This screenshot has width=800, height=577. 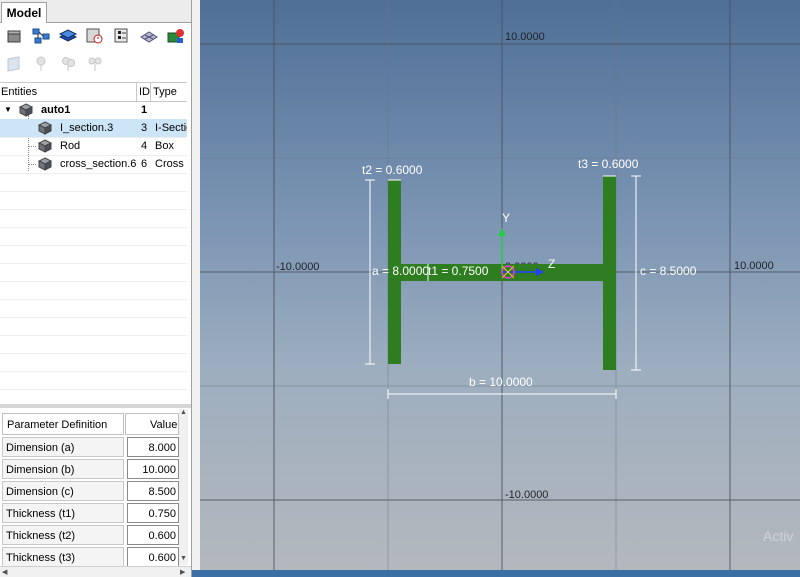 What do you see at coordinates (526, 495) in the screenshot?
I see `grid-label-bottom: -10.0000` at bounding box center [526, 495].